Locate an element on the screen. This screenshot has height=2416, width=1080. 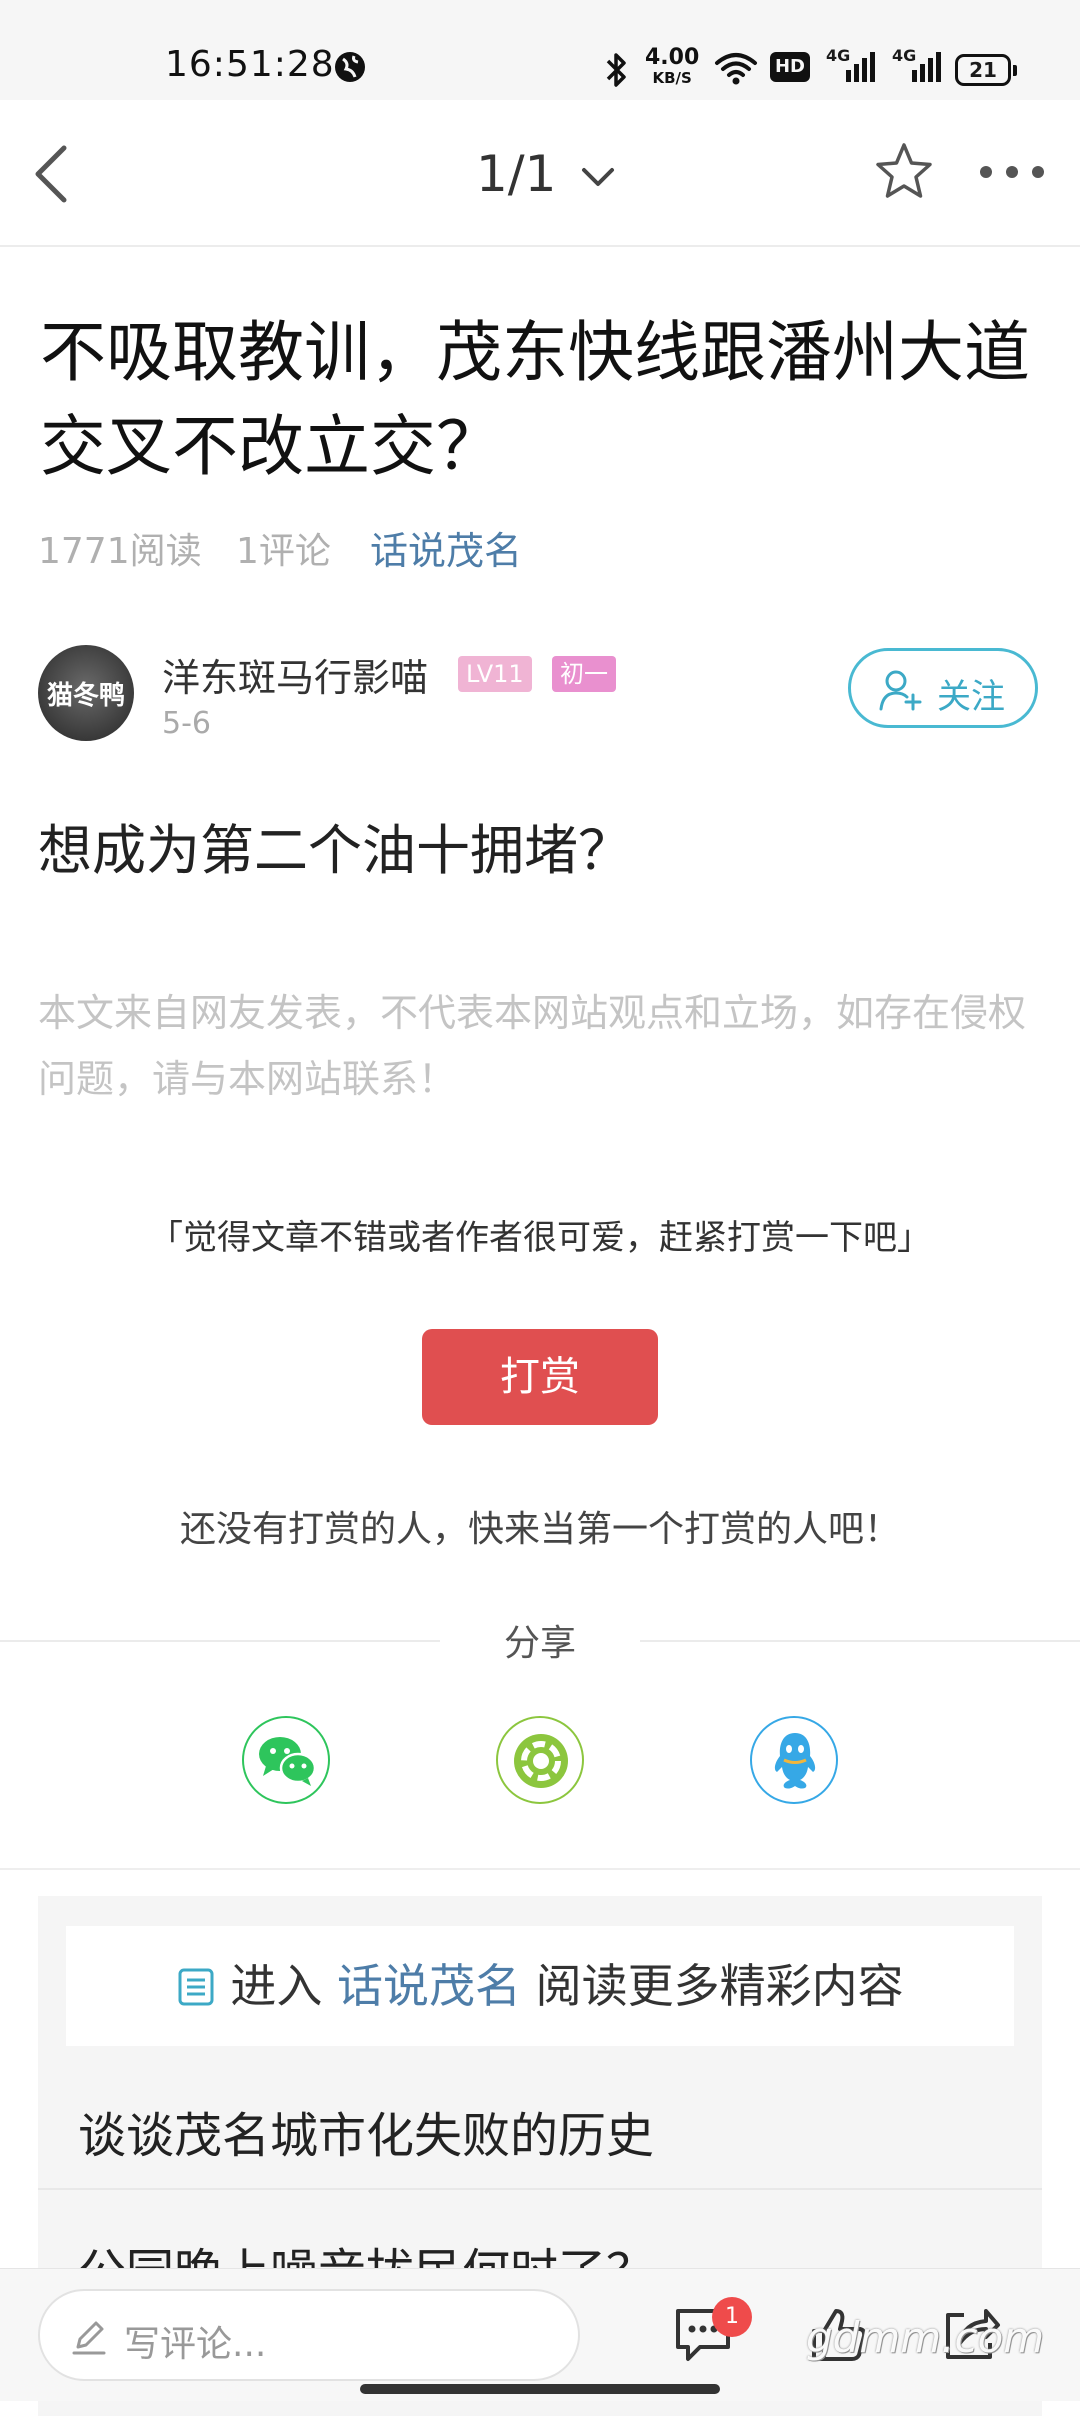
browser-globe-icon is located at coordinates (350, 67).